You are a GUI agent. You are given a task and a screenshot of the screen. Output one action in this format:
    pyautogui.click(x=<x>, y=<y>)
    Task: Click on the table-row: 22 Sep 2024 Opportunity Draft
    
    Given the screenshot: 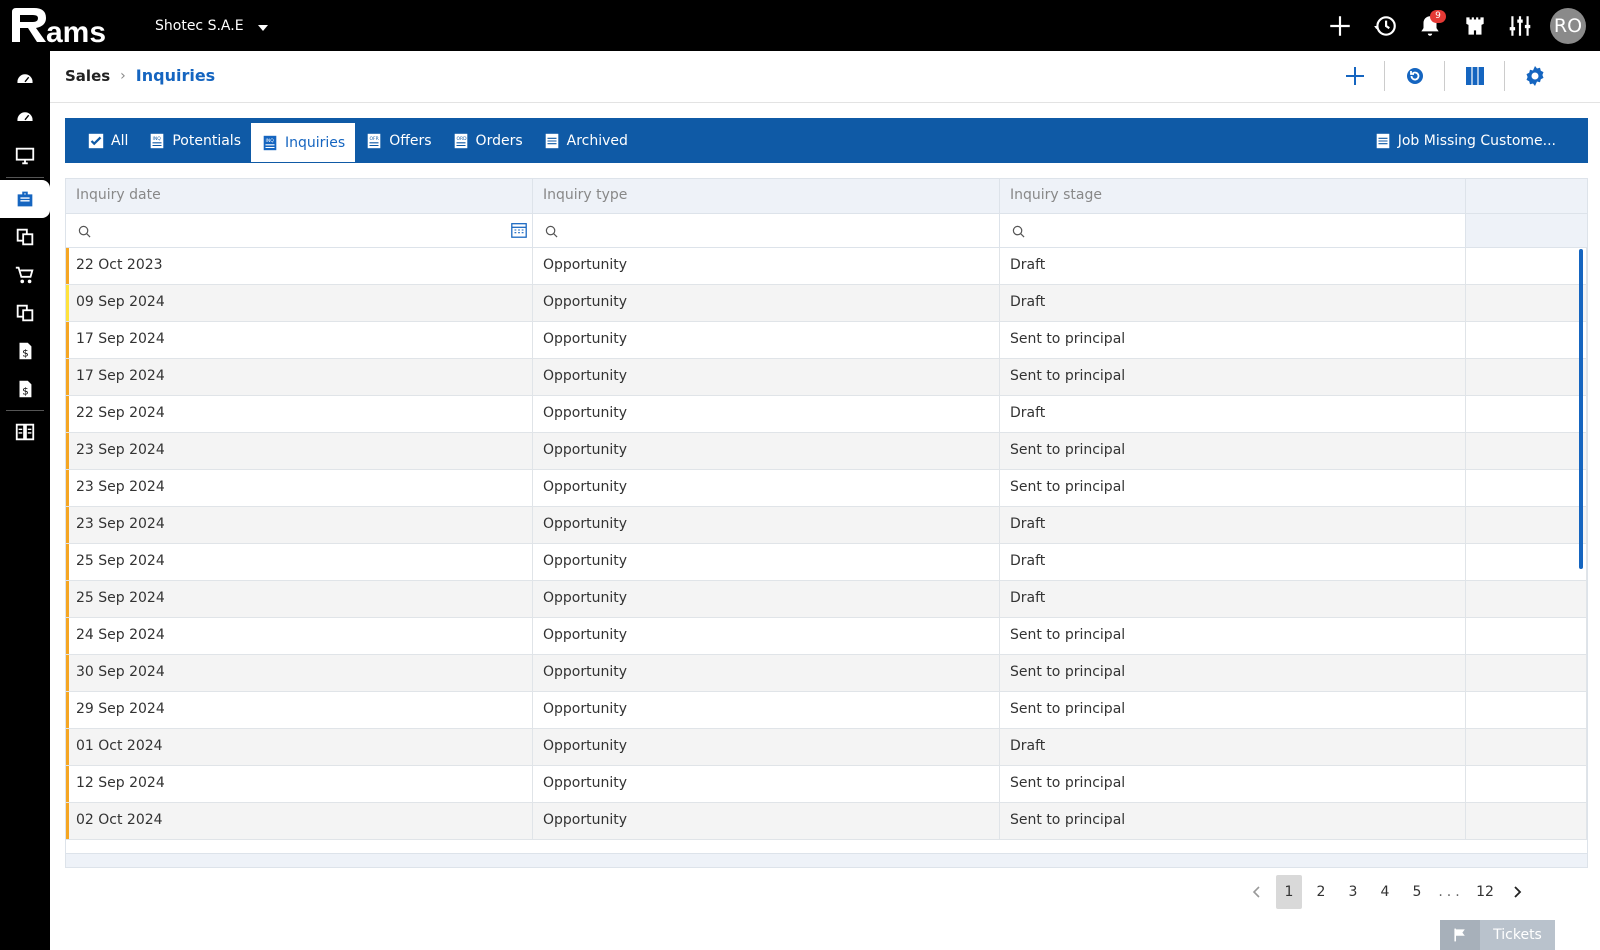 What is the action you would take?
    pyautogui.click(x=826, y=414)
    